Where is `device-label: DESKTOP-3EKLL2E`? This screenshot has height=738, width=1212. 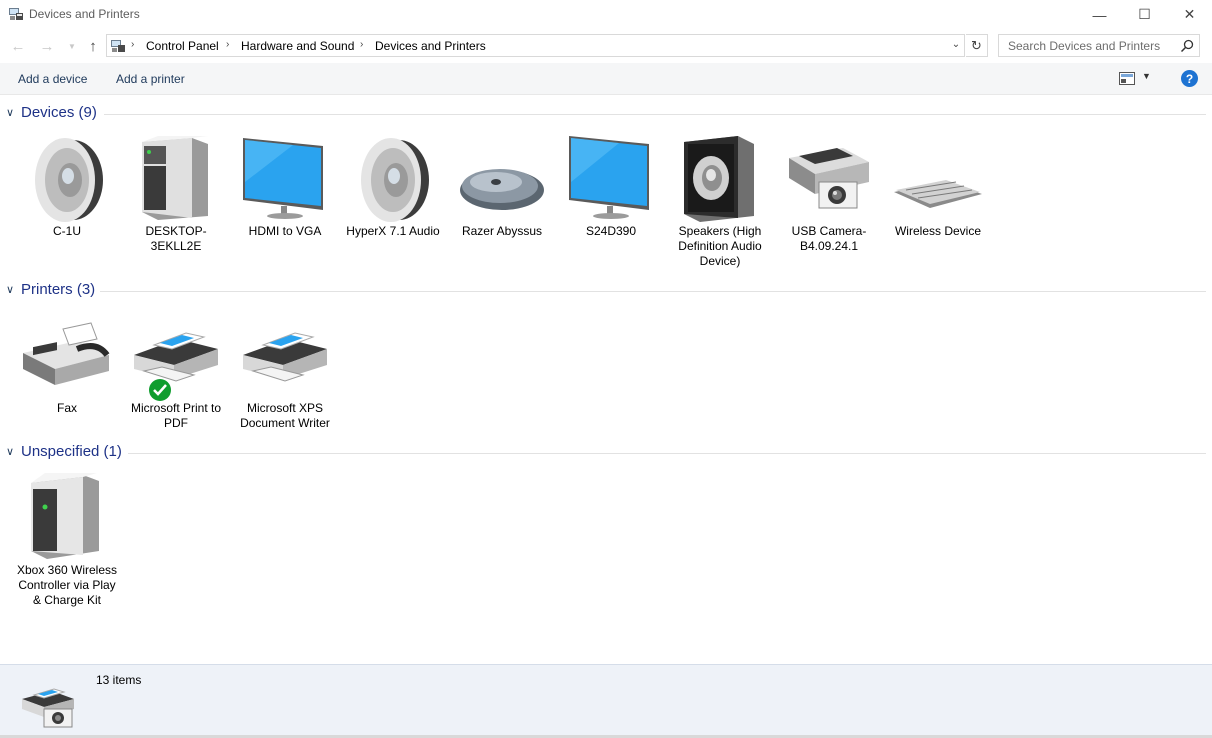 device-label: DESKTOP-3EKLL2E is located at coordinates (176, 238).